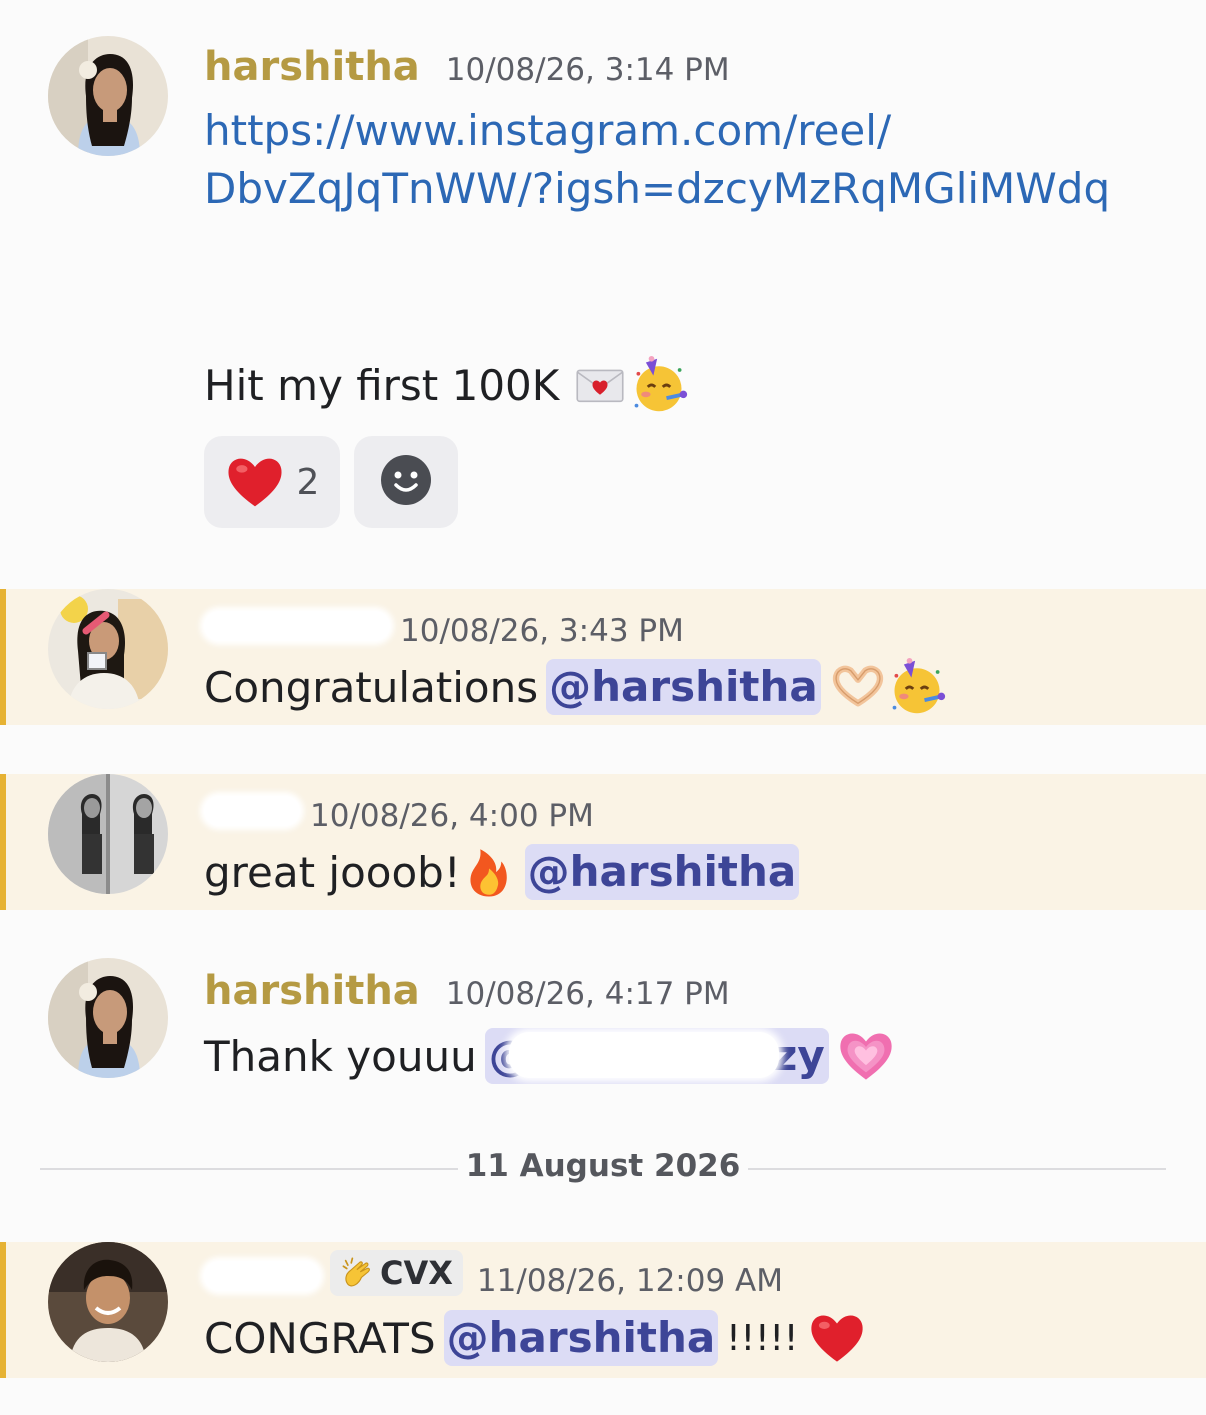 The image size is (1206, 1415). I want to click on reaction-red-heart: 2, so click(272, 482).